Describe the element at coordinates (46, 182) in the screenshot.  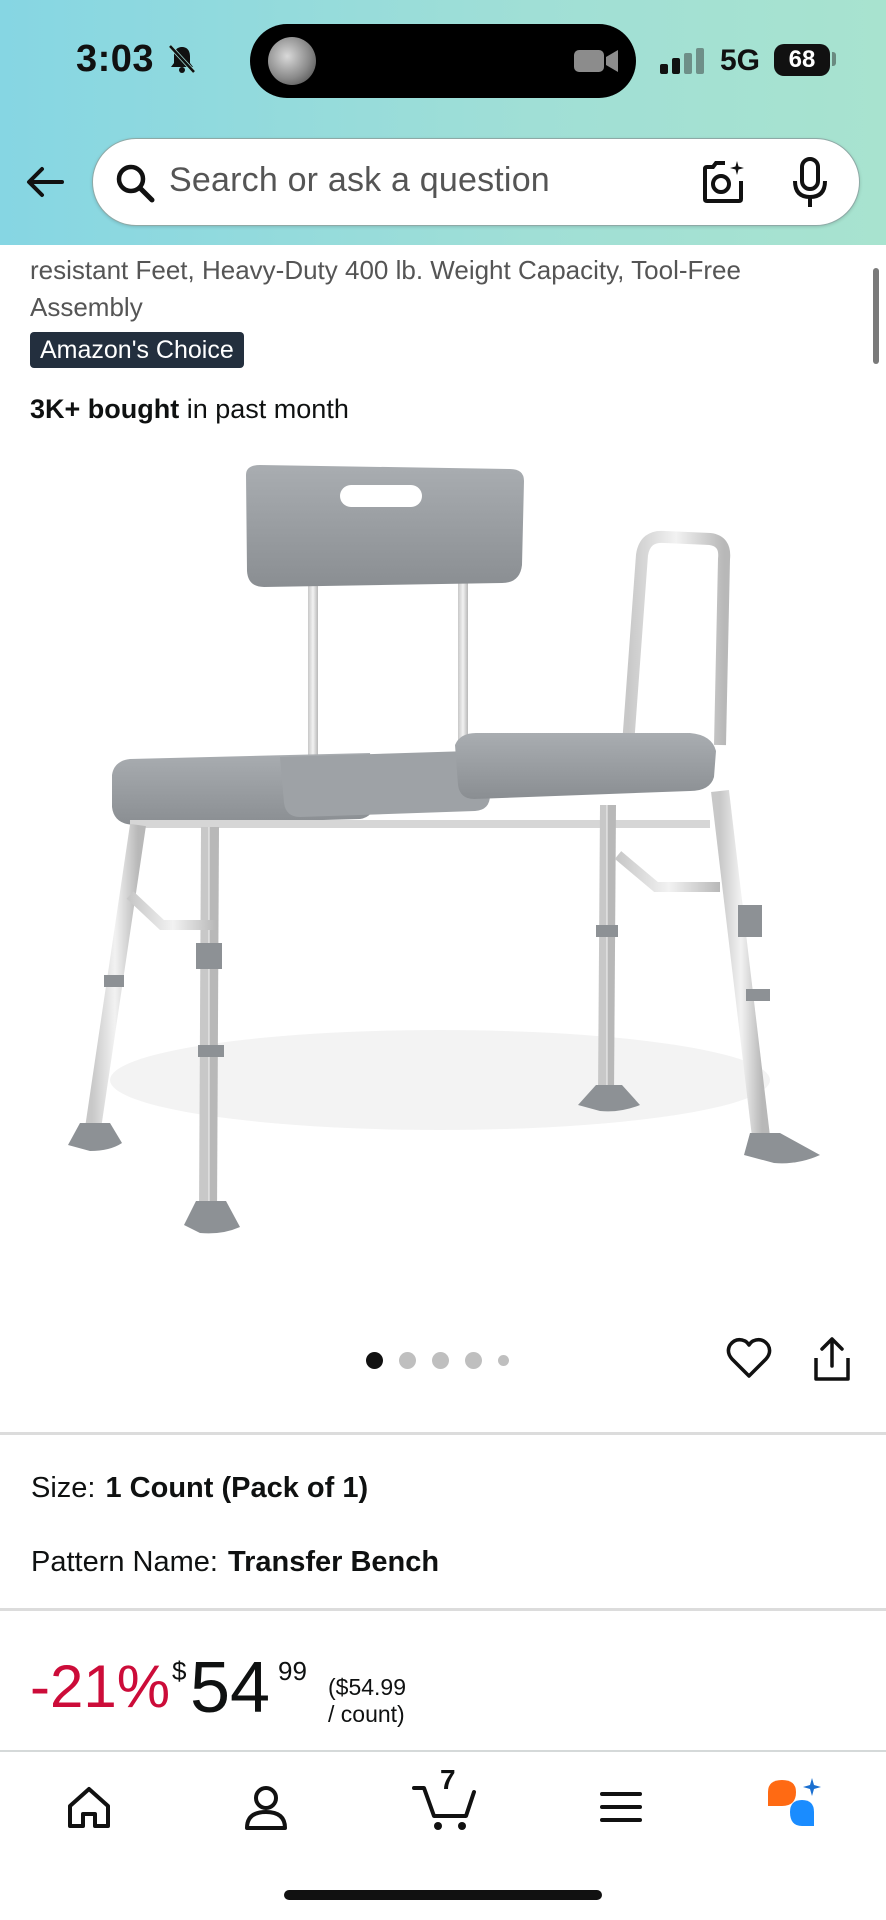
I see `back-arrow-icon` at that location.